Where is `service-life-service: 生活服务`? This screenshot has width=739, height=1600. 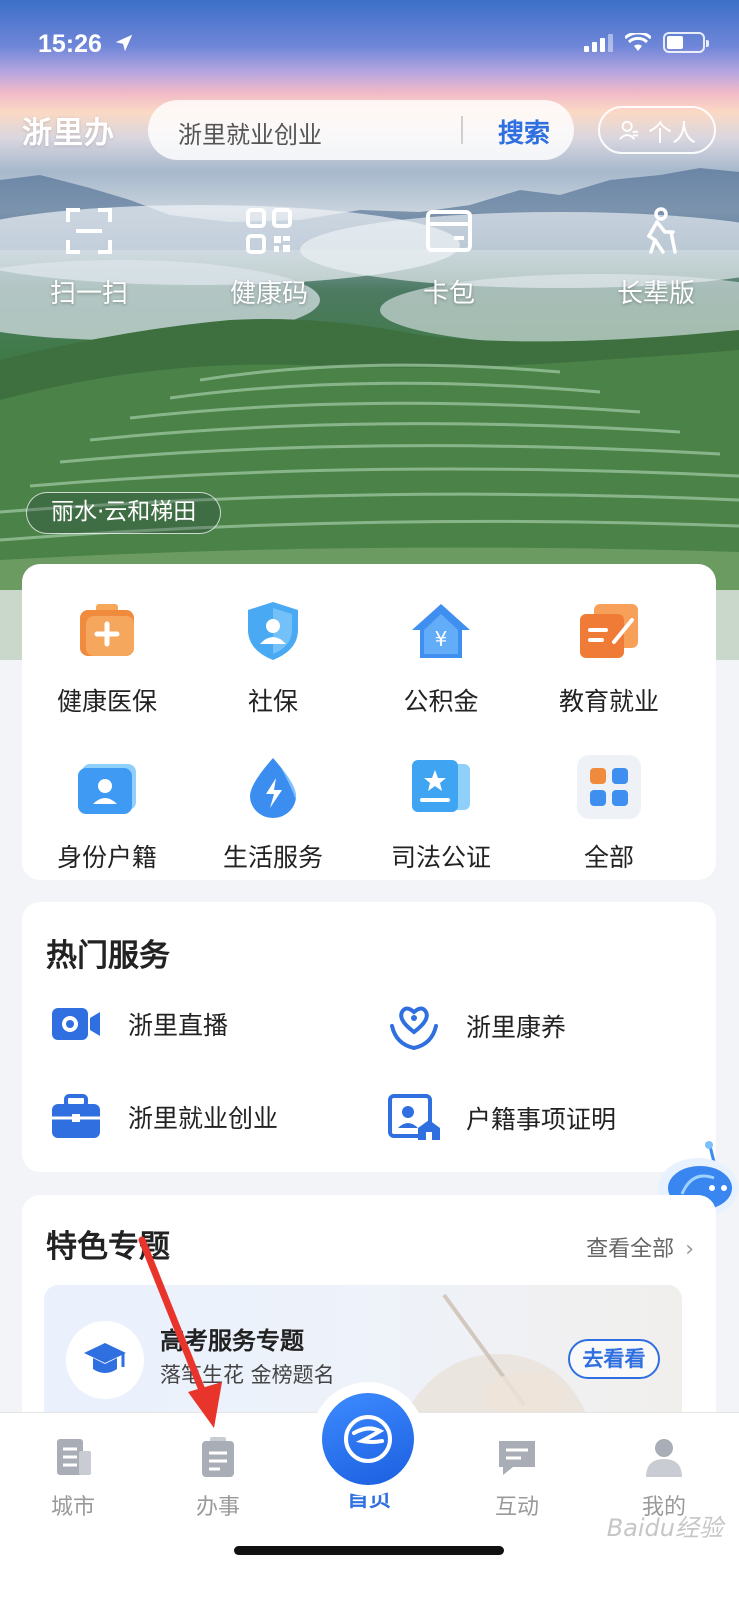
service-life-service: 生活服务 is located at coordinates (273, 814).